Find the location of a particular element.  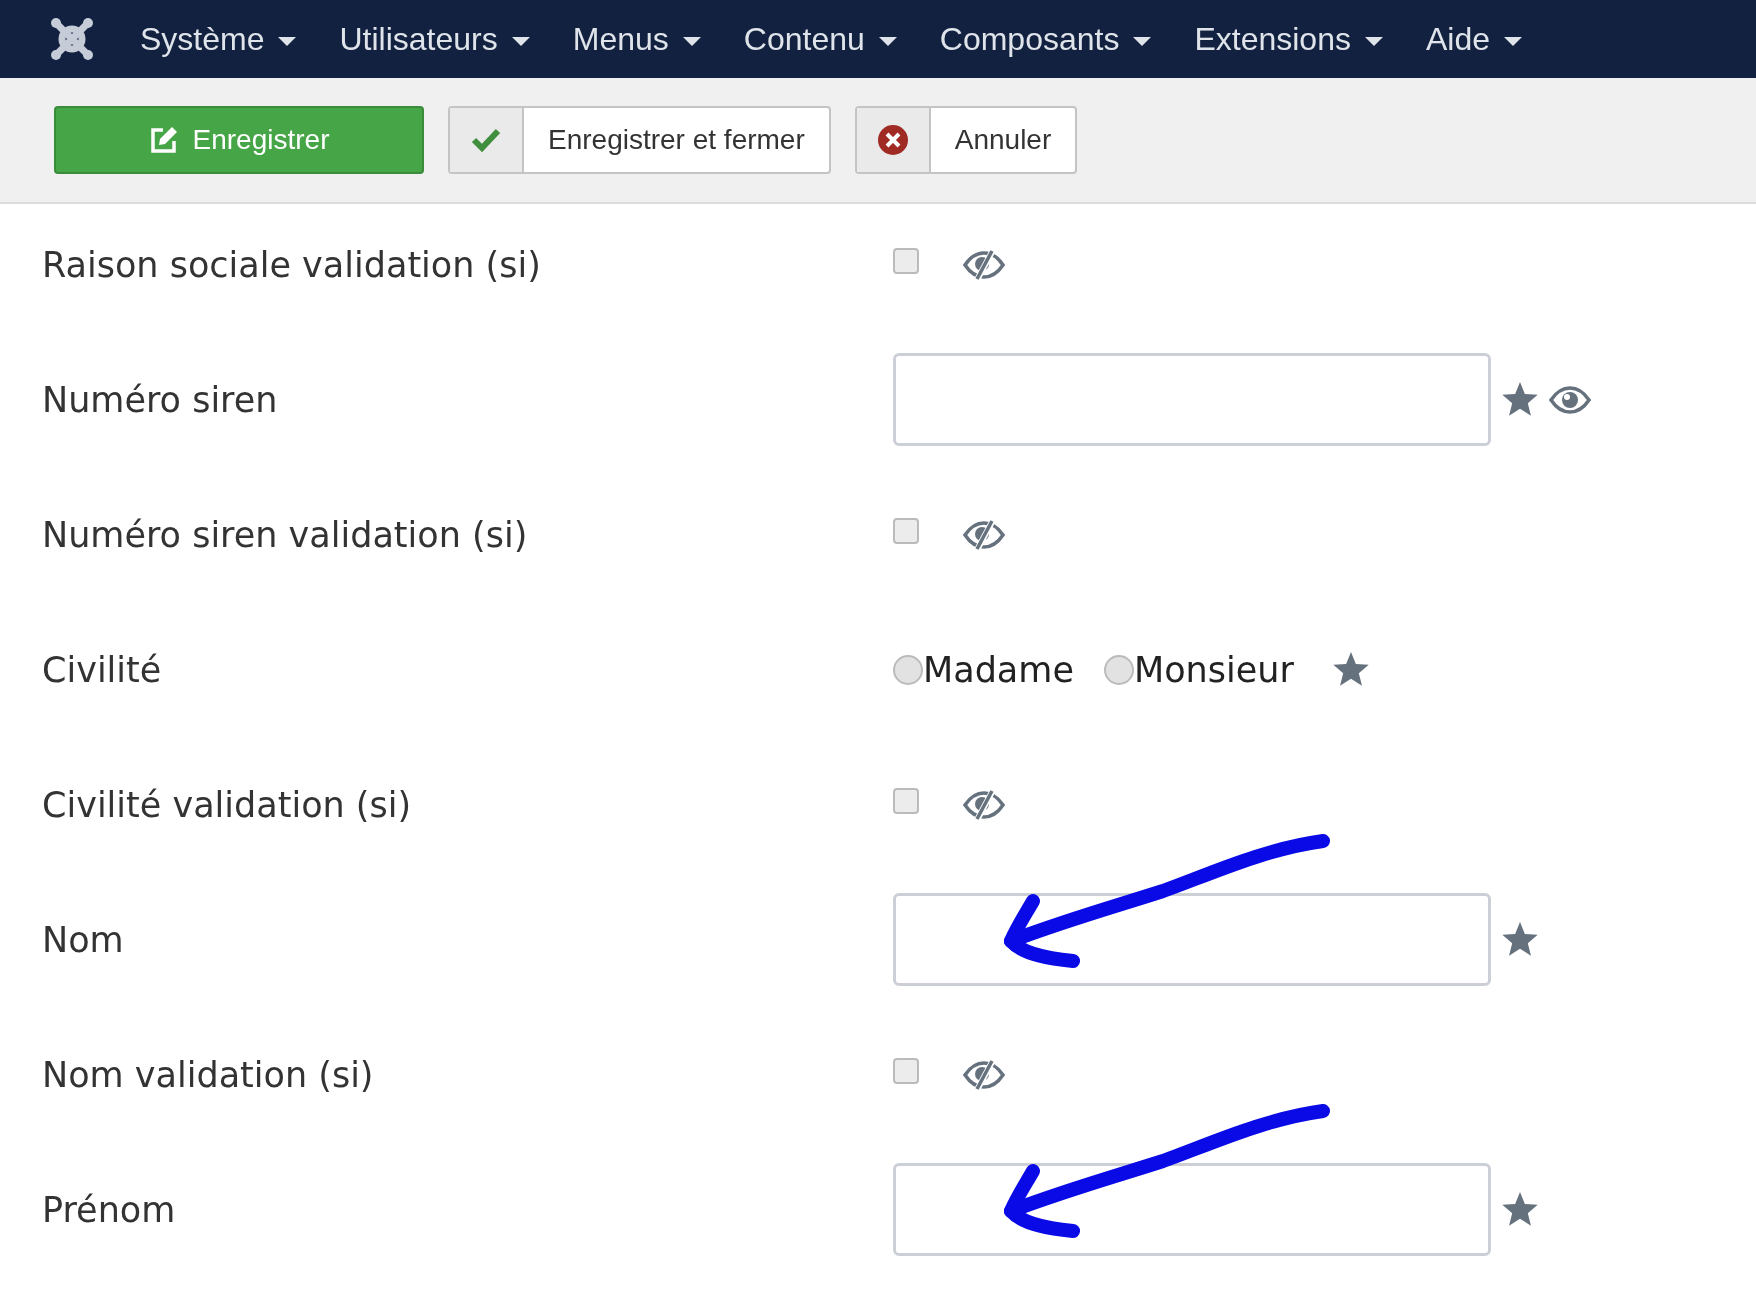

field-label: Raison sociale validation (si) is located at coordinates (292, 264).